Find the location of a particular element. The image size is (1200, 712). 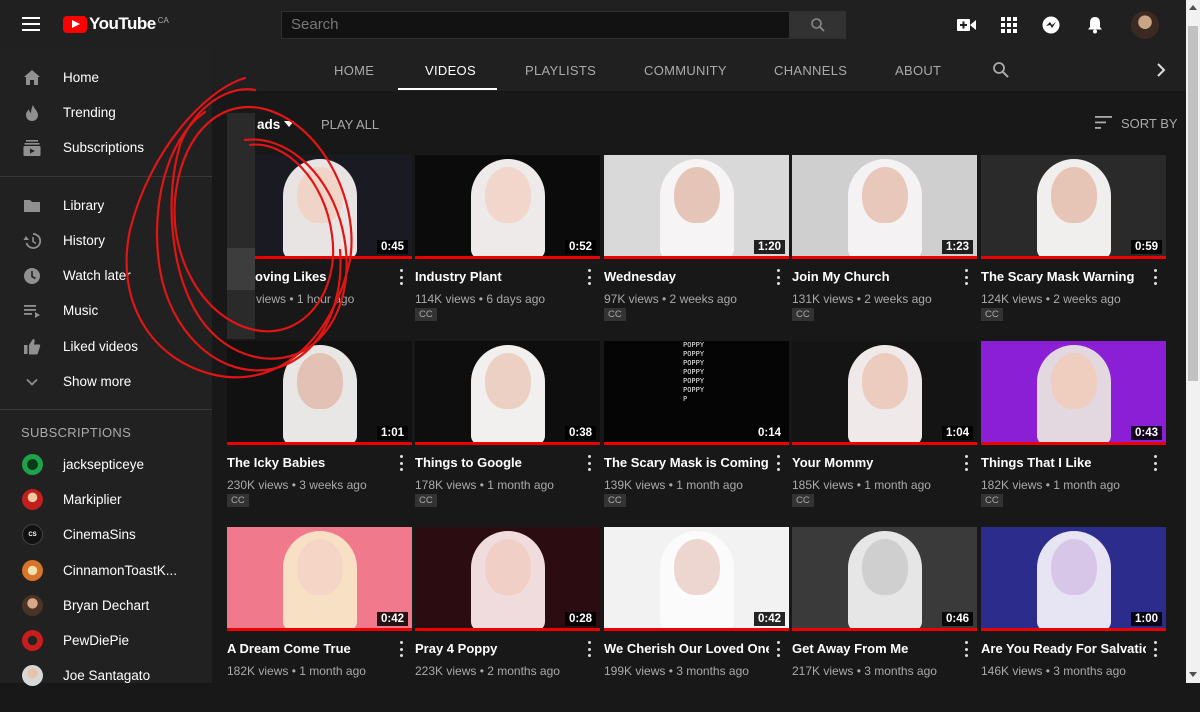

search-input: Search is located at coordinates (535, 25).